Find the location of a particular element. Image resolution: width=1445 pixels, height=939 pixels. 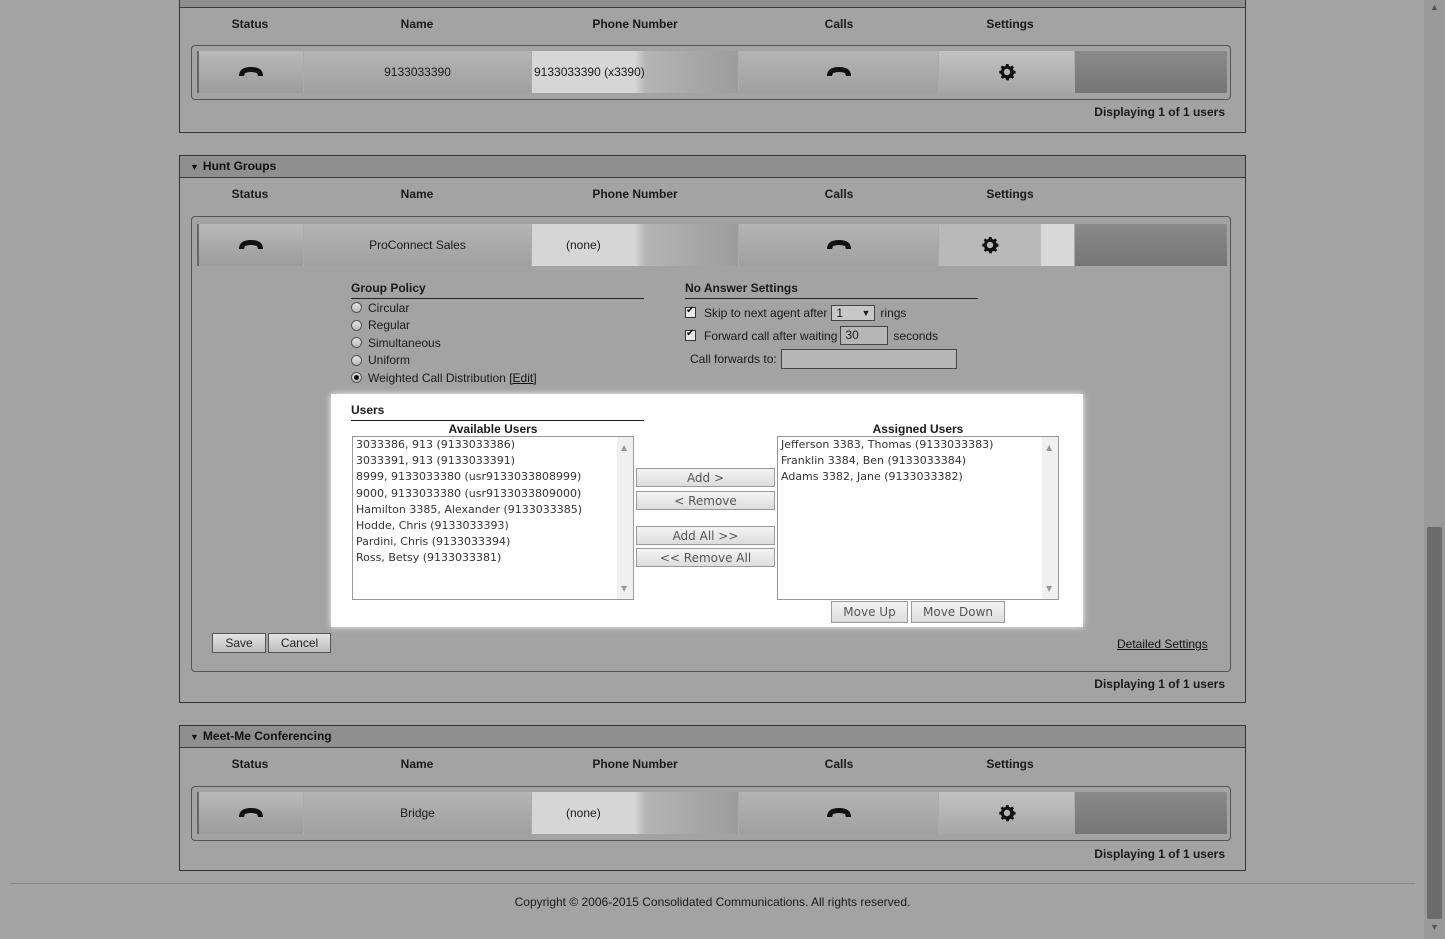

detailed-settings-link: Detailed Settings is located at coordinates (1162, 644).